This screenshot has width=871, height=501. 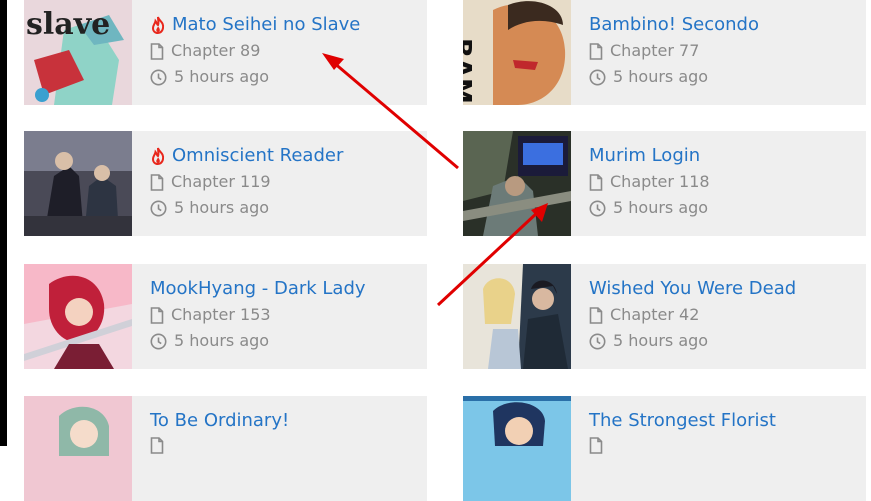 I want to click on chapter-link: Chapter 42, so click(x=644, y=315).